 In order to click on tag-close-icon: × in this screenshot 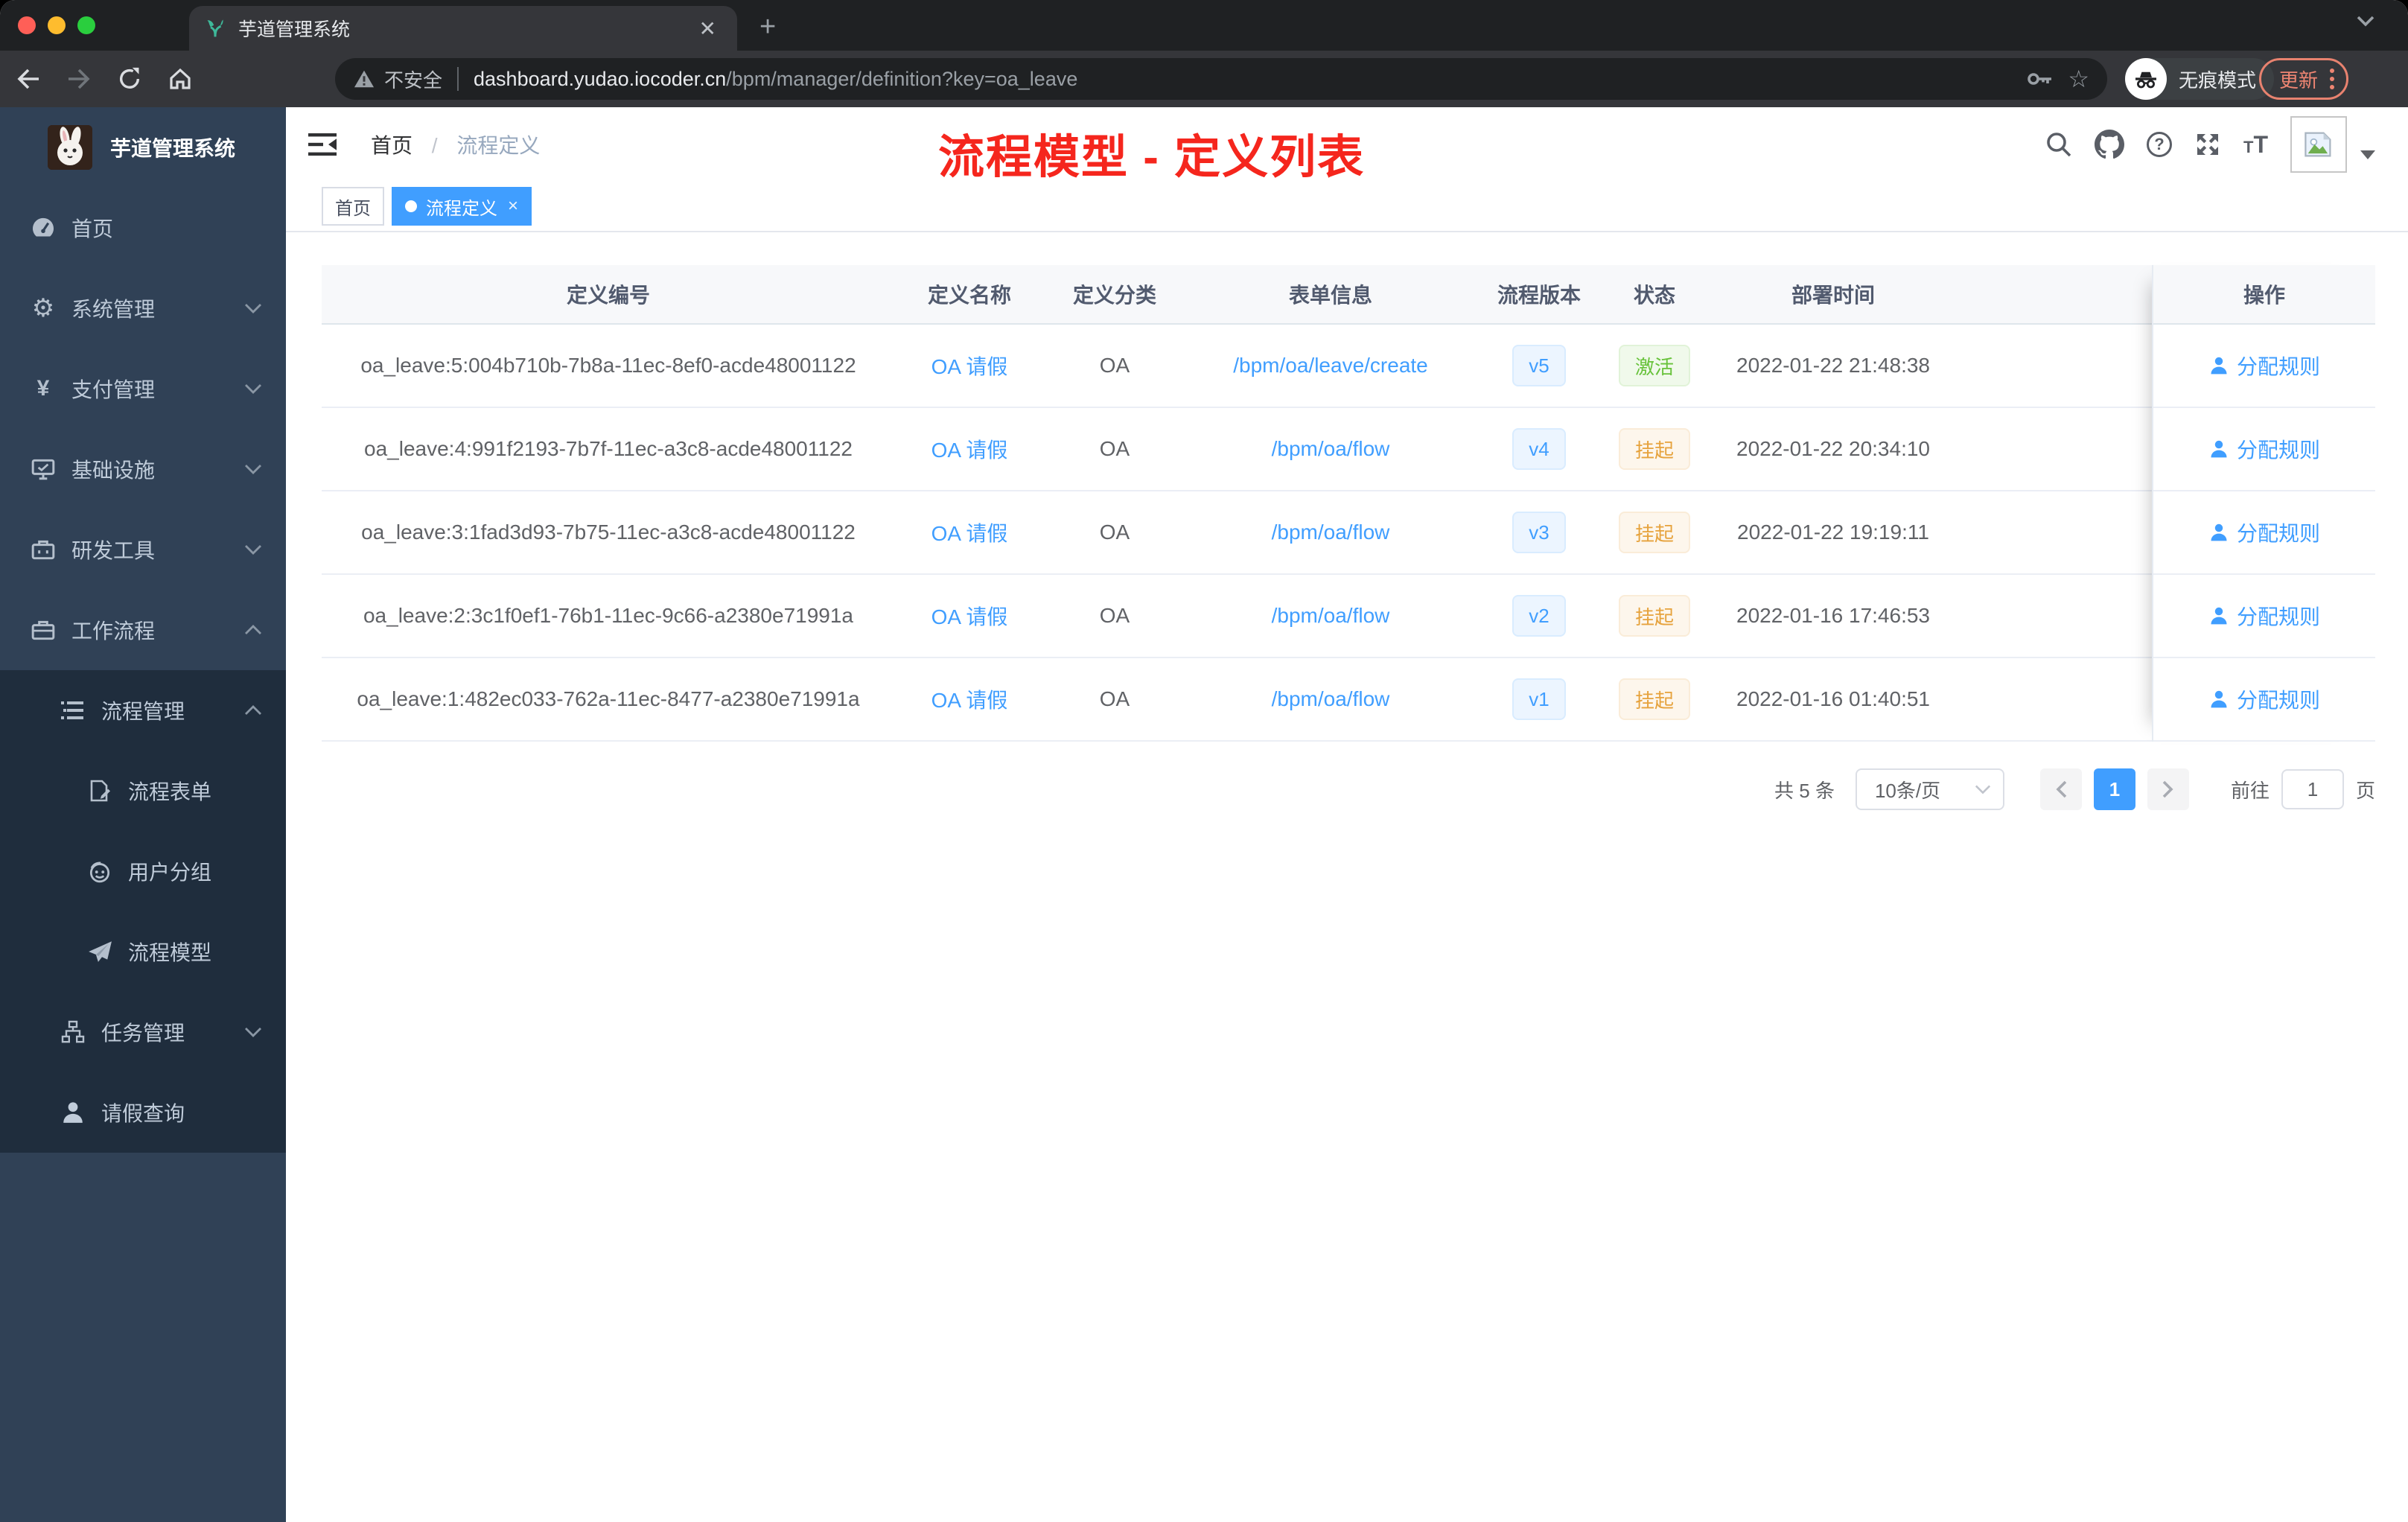, I will do `click(513, 206)`.